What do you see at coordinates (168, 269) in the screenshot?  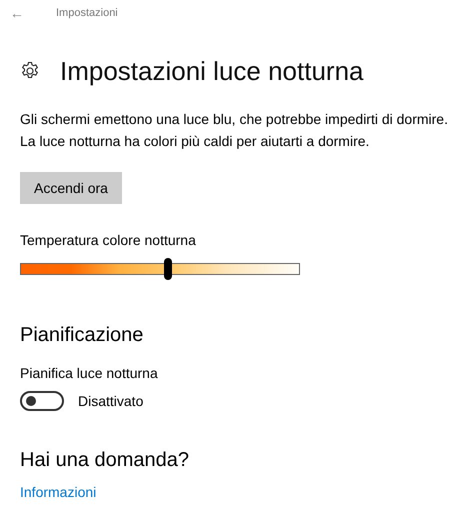 I see `slider-thumb` at bounding box center [168, 269].